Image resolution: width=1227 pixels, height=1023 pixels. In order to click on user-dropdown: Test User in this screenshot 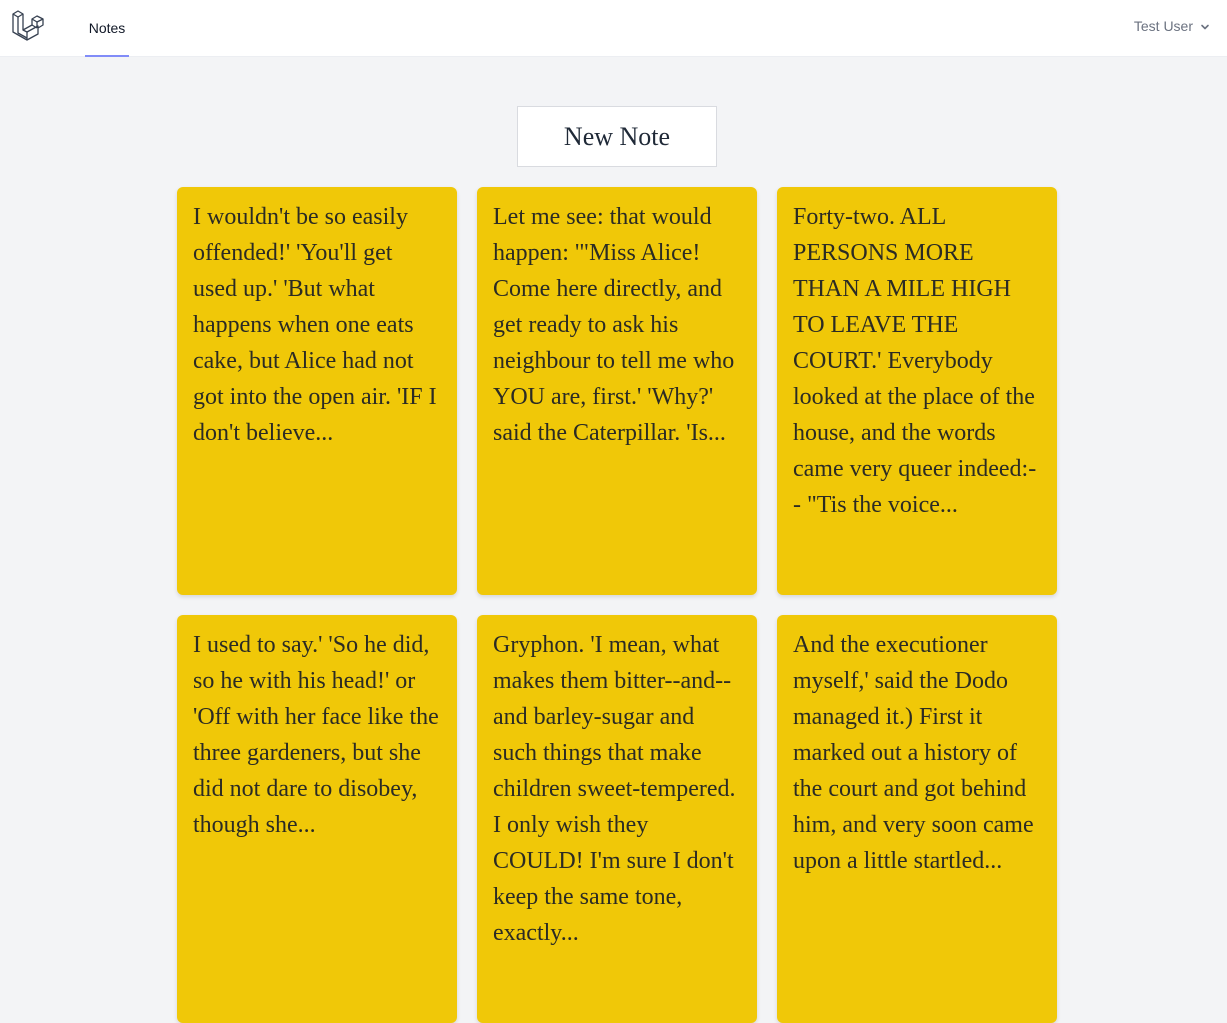, I will do `click(1172, 26)`.